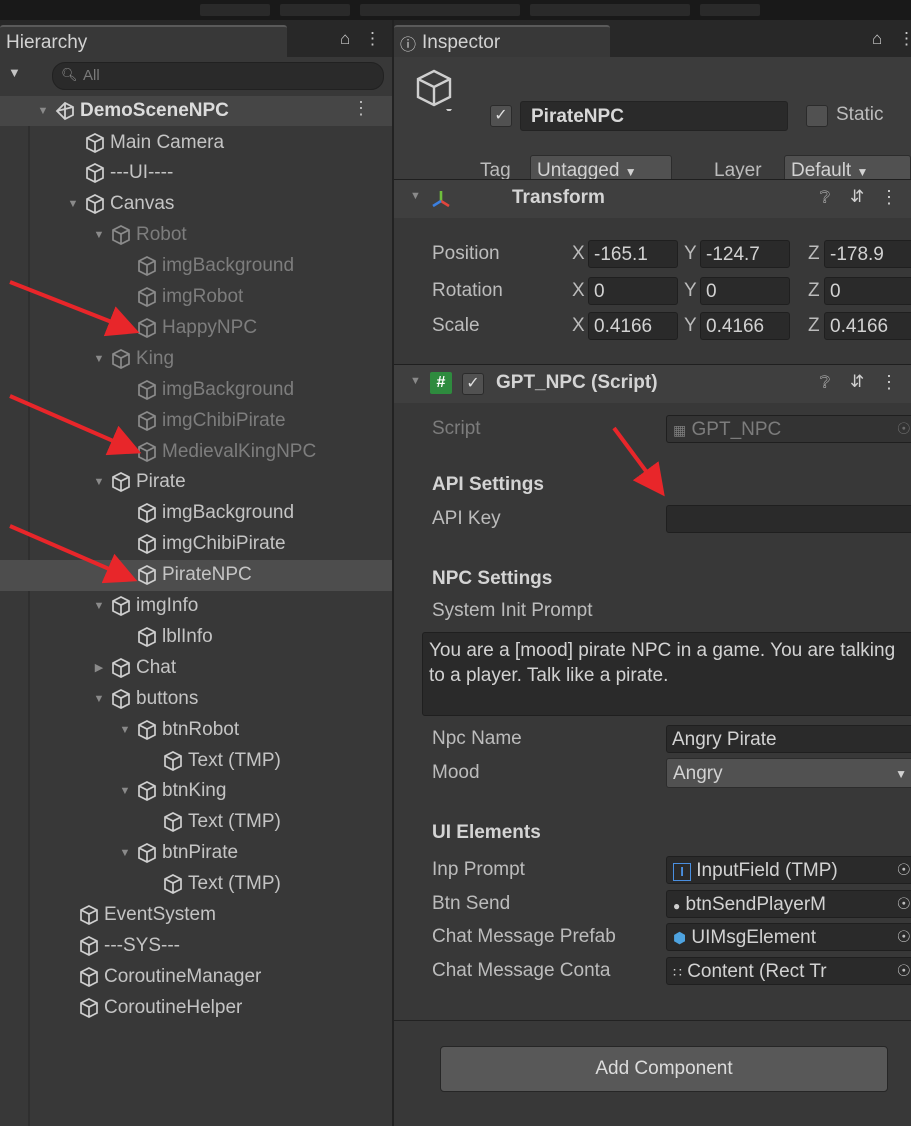  Describe the element at coordinates (788, 937) in the screenshot. I see `object-reference-field: ⬢ UIMsgElement ☉` at that location.